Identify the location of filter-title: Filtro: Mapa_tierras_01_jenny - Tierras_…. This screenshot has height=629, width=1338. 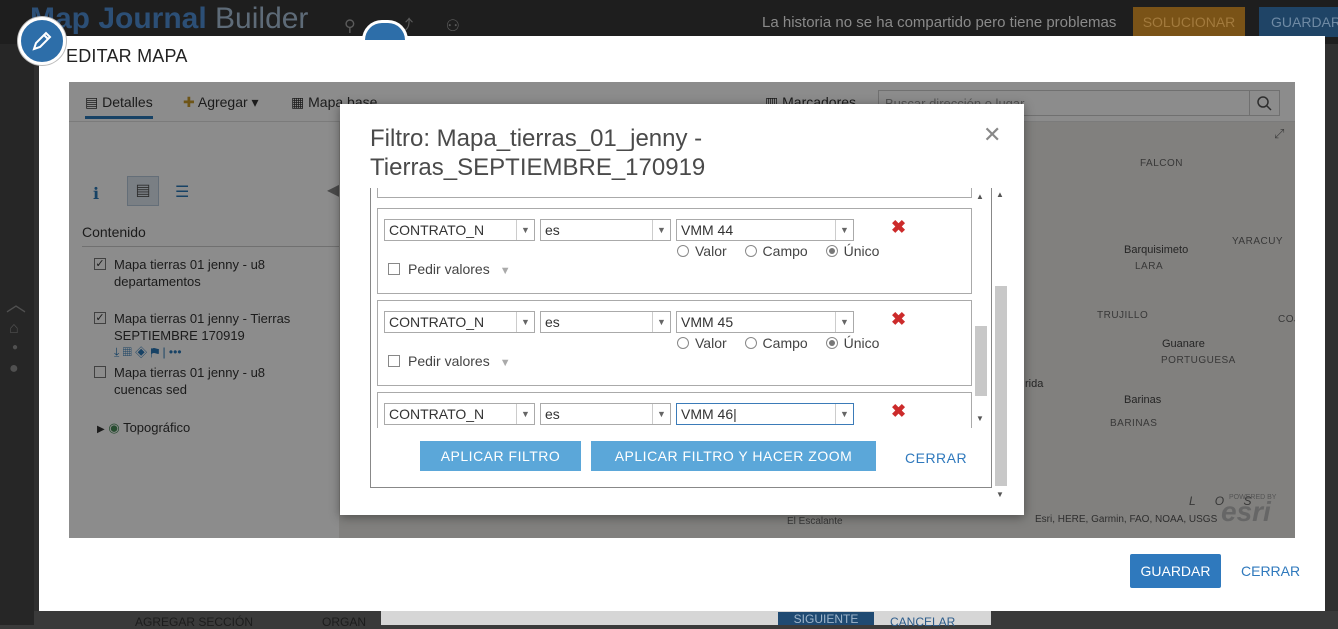
(538, 153).